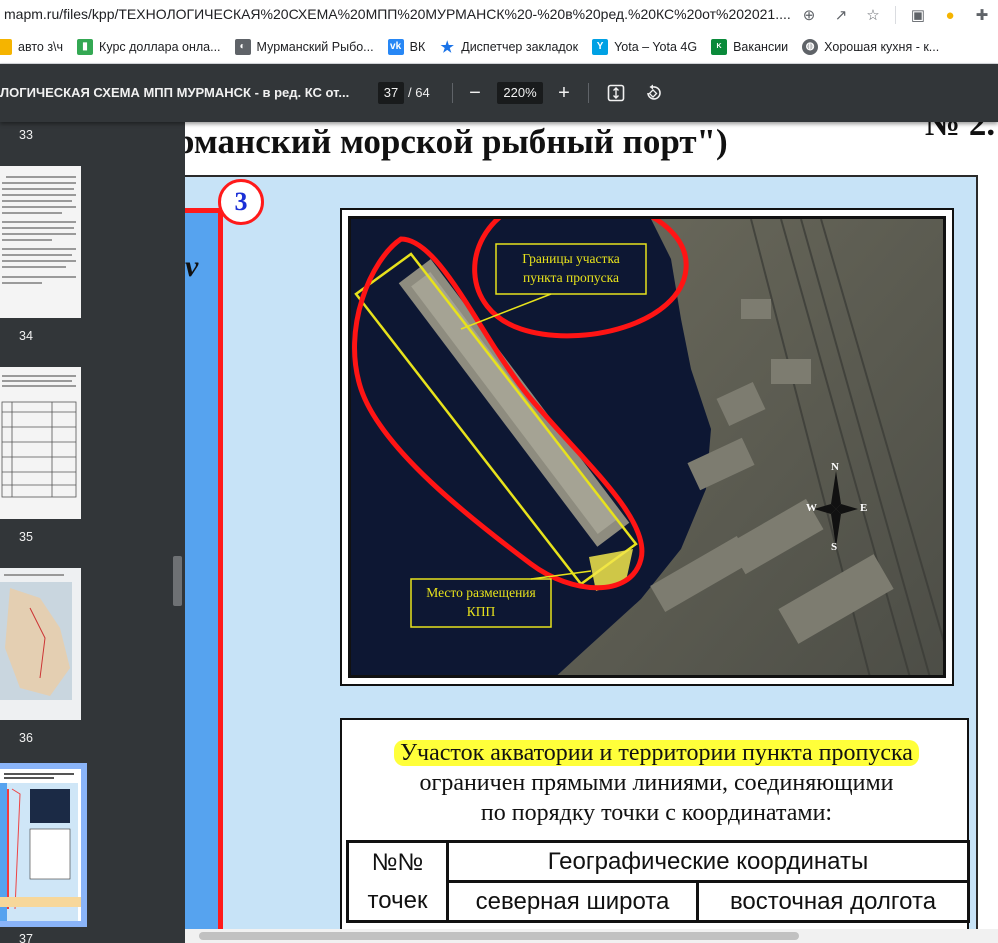 This screenshot has width=998, height=943. Describe the element at coordinates (41, 46) in the screenshot. I see `bookmark-label: авто з\ч` at that location.